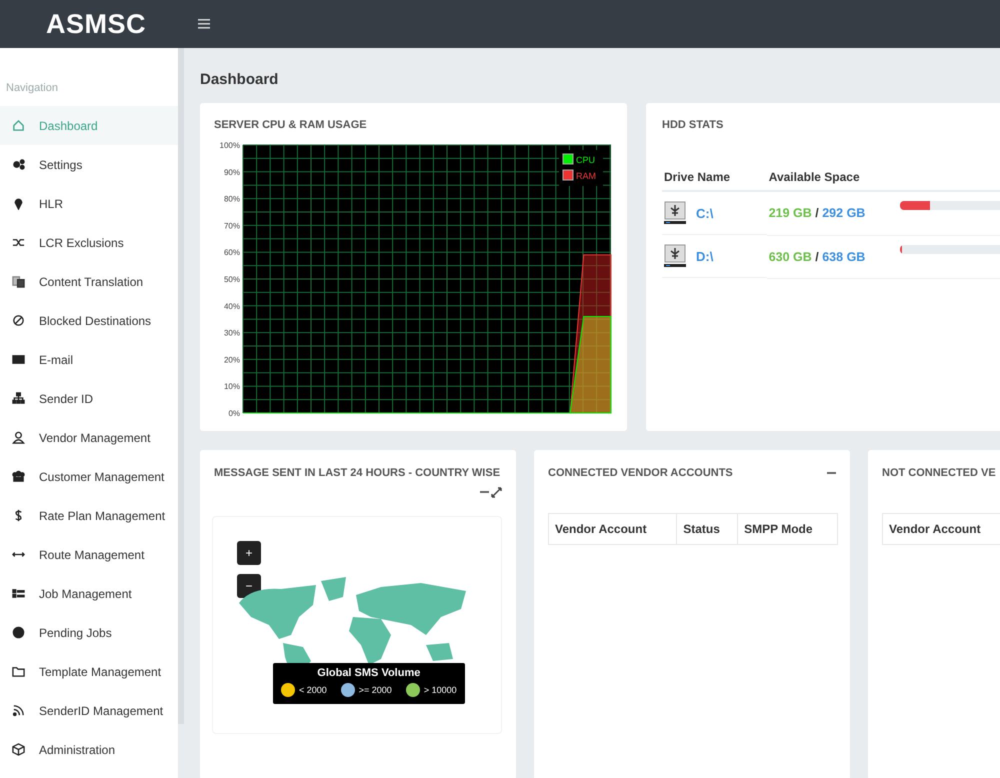 This screenshot has width=1000, height=778. What do you see at coordinates (89, 476) in the screenshot?
I see `sidebar-item: Customer Management` at bounding box center [89, 476].